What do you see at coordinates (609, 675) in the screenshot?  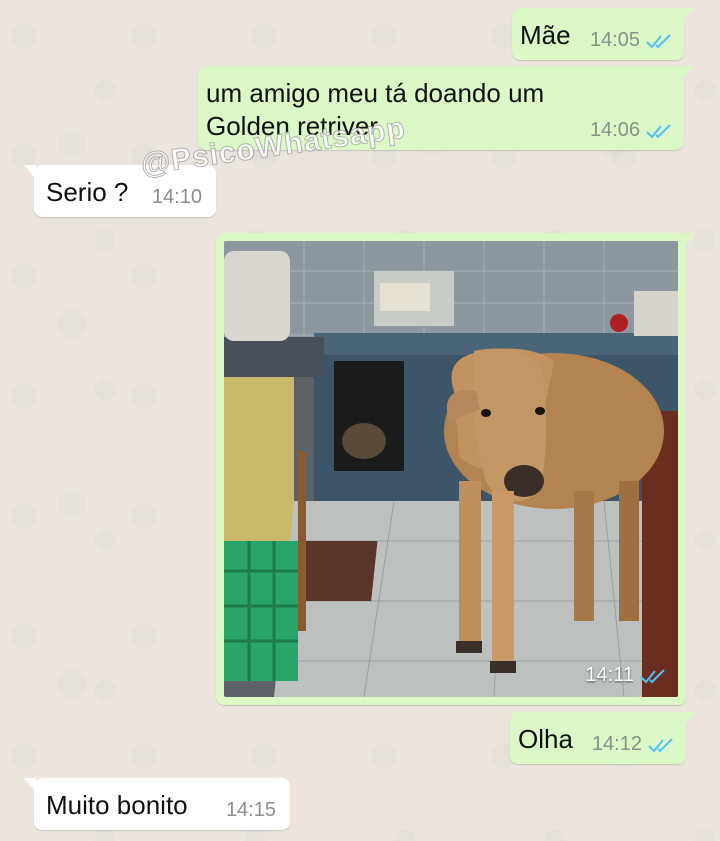 I see `message-time: 14:11` at bounding box center [609, 675].